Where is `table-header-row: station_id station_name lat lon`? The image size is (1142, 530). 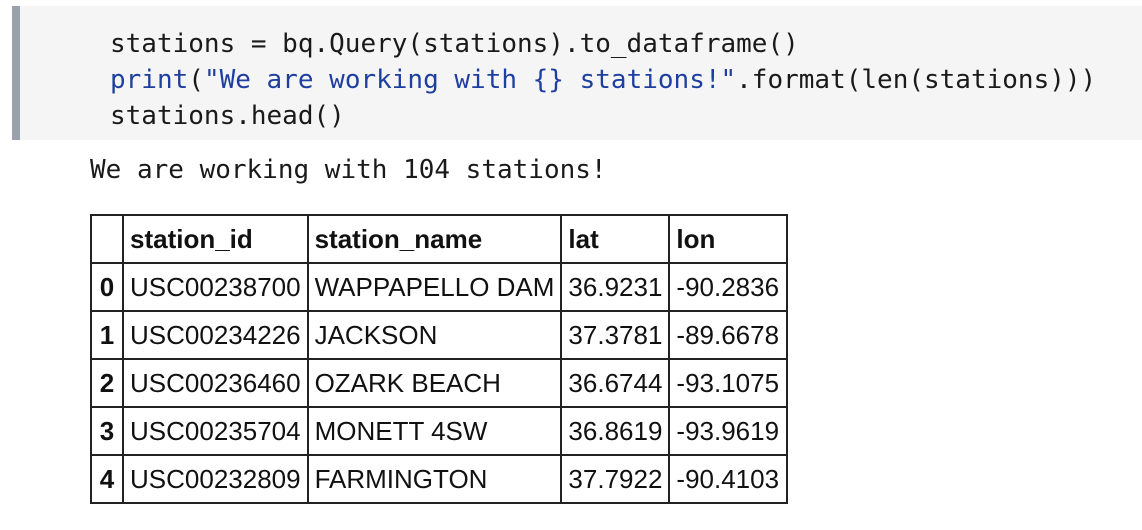
table-header-row: station_id station_name lat lon is located at coordinates (439, 239).